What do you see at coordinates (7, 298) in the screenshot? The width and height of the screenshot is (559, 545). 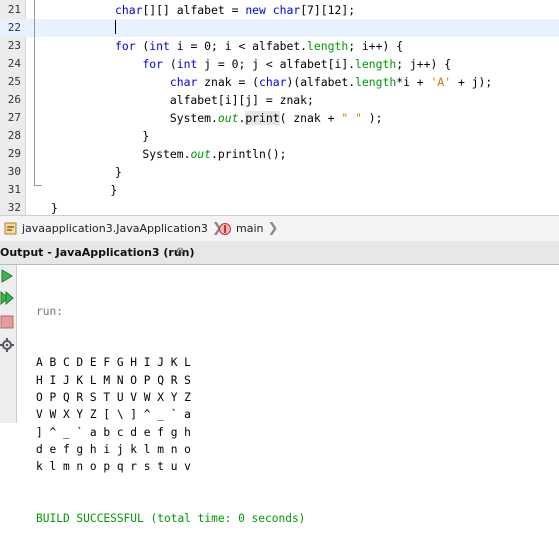 I see `rerun-different-icon` at bounding box center [7, 298].